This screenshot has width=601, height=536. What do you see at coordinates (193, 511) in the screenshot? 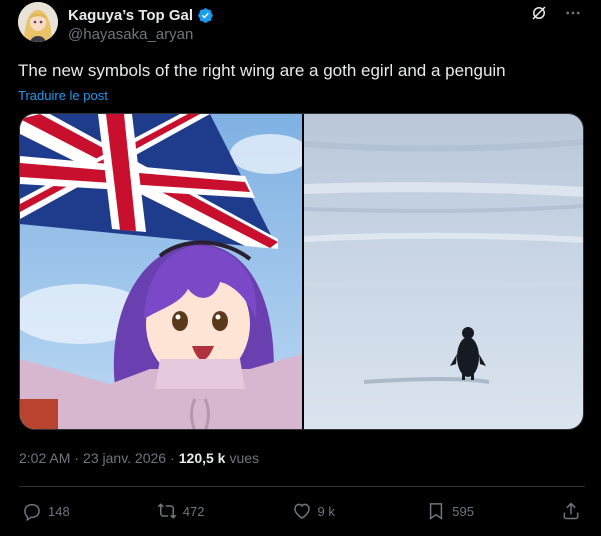
I see `repost-count: 472` at bounding box center [193, 511].